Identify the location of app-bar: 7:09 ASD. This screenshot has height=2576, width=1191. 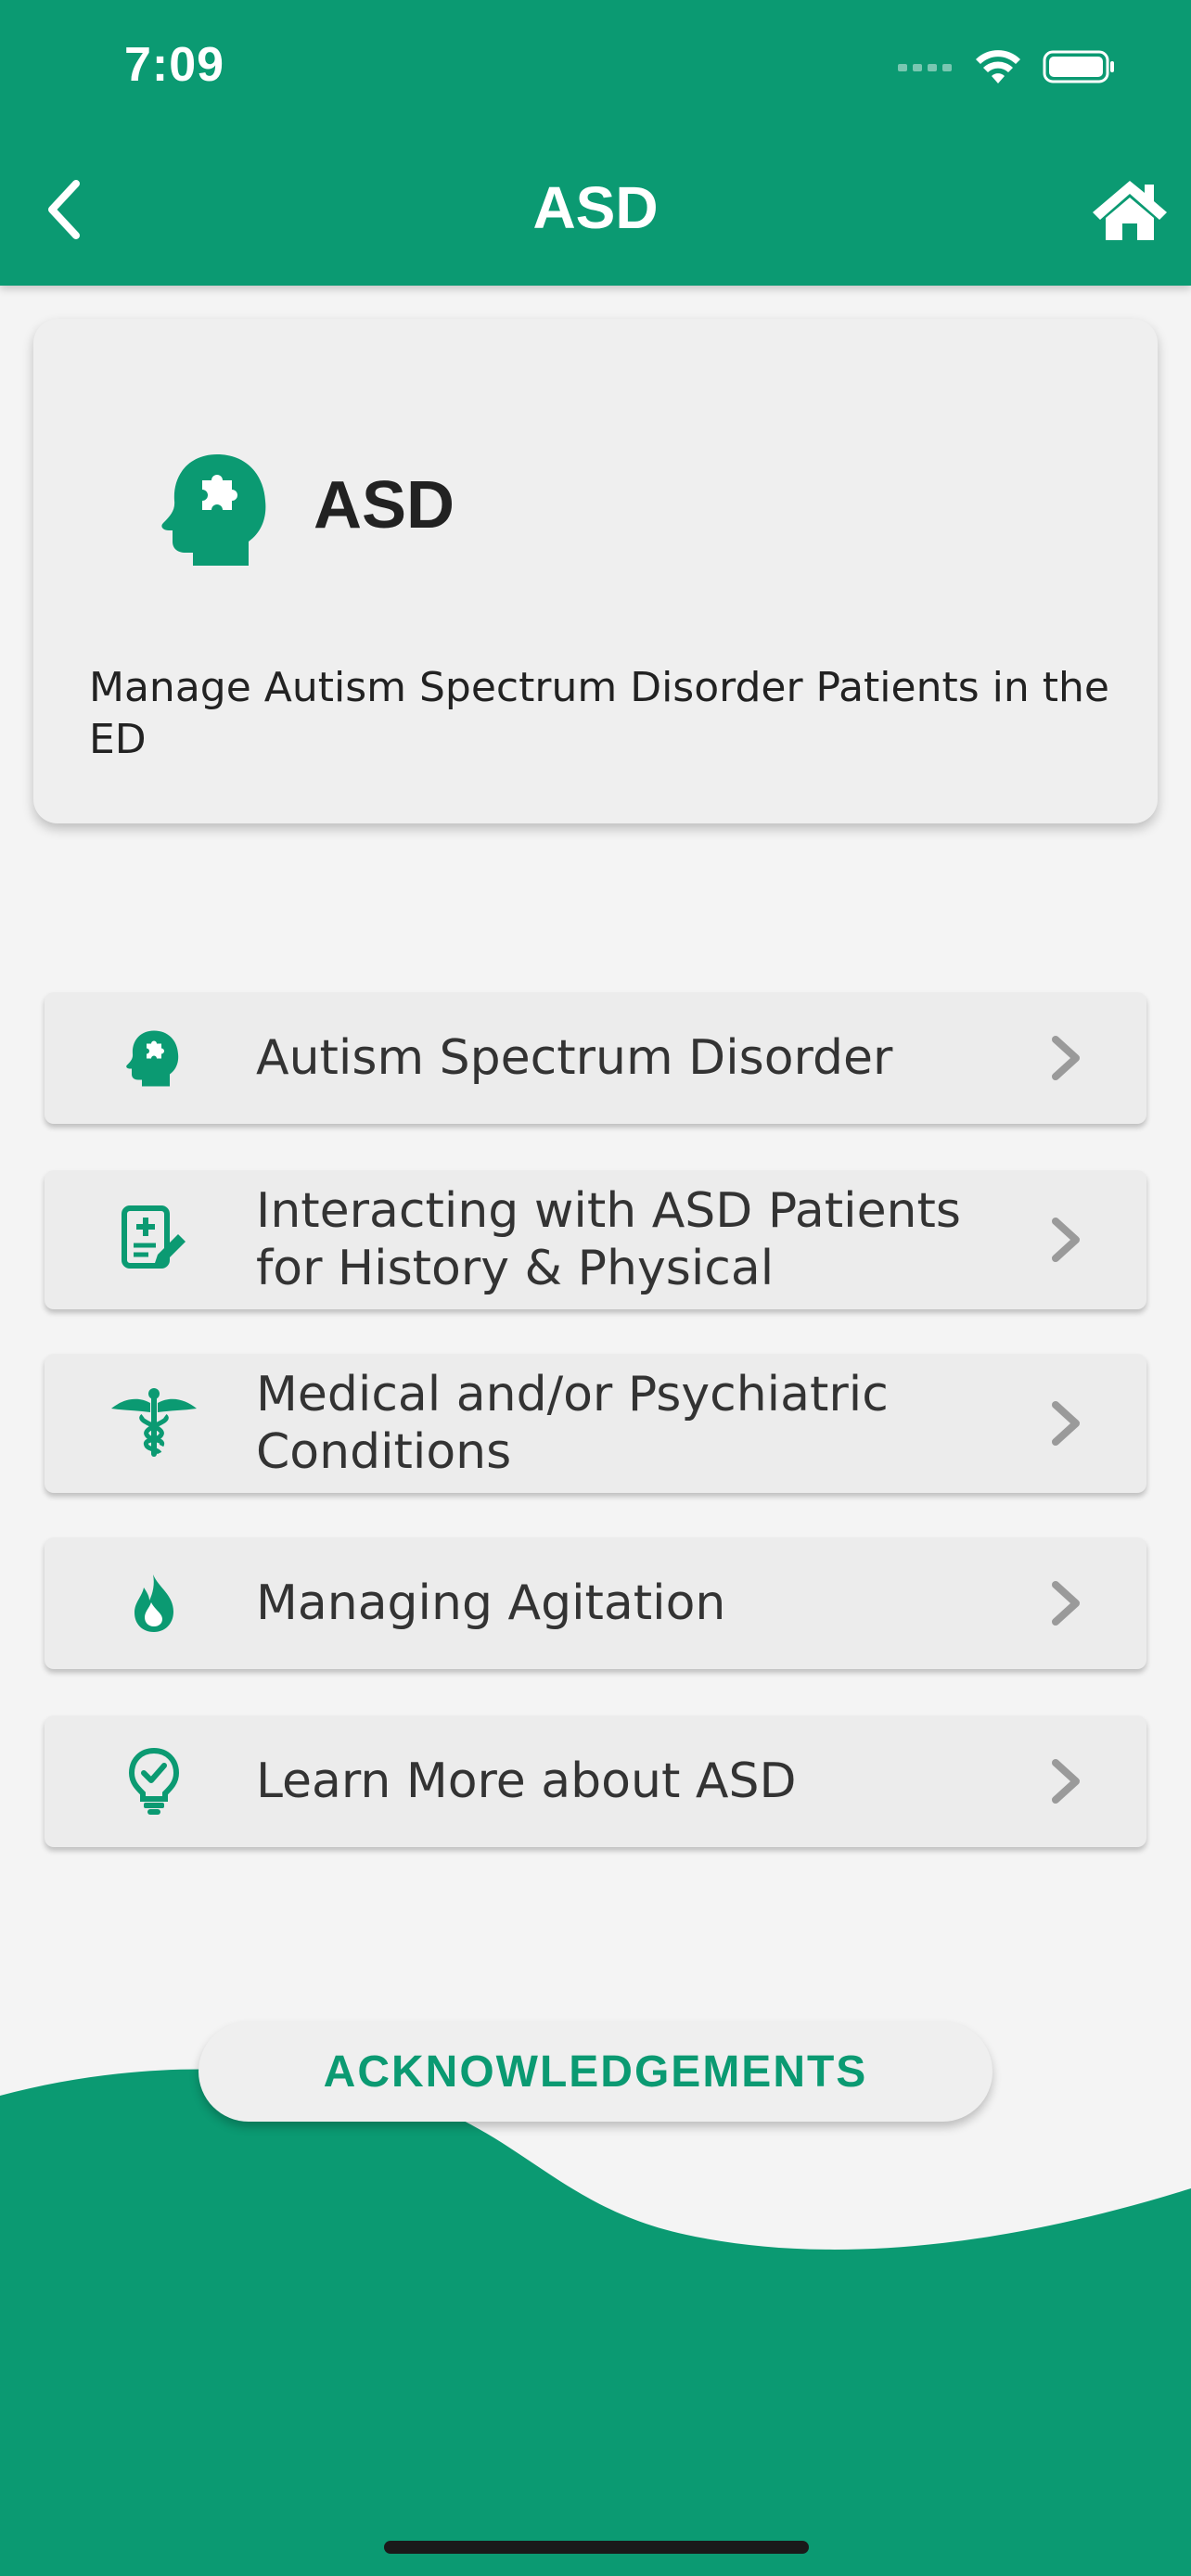
(595, 143).